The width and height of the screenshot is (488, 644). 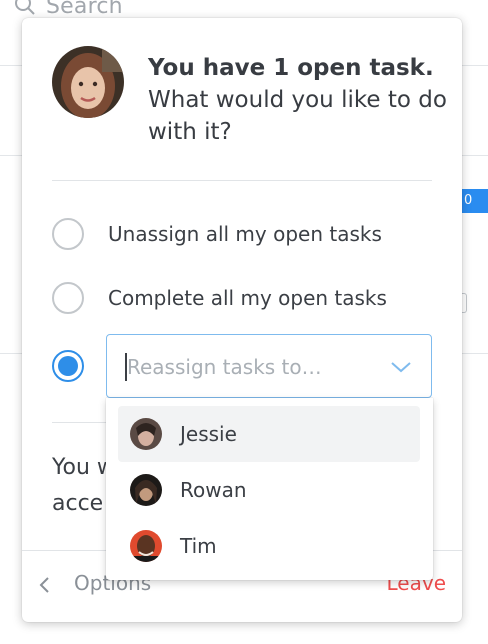 I want to click on user-avatar, so click(x=88, y=82).